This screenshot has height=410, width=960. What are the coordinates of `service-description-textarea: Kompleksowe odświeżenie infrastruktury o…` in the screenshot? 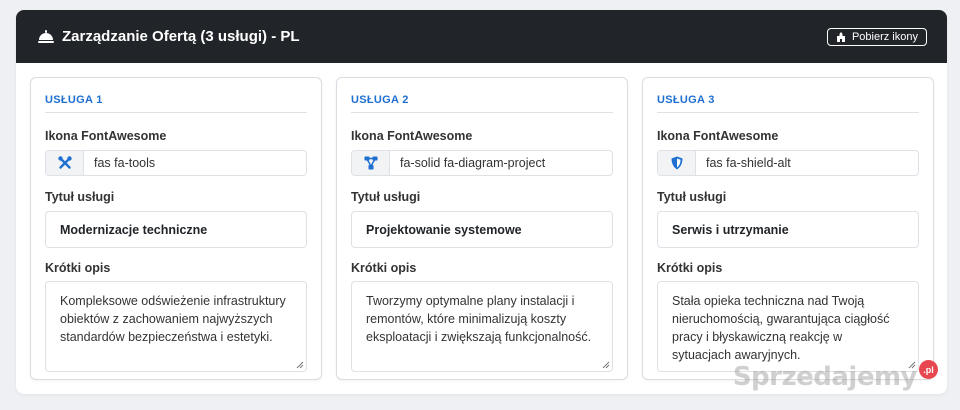 It's located at (176, 326).